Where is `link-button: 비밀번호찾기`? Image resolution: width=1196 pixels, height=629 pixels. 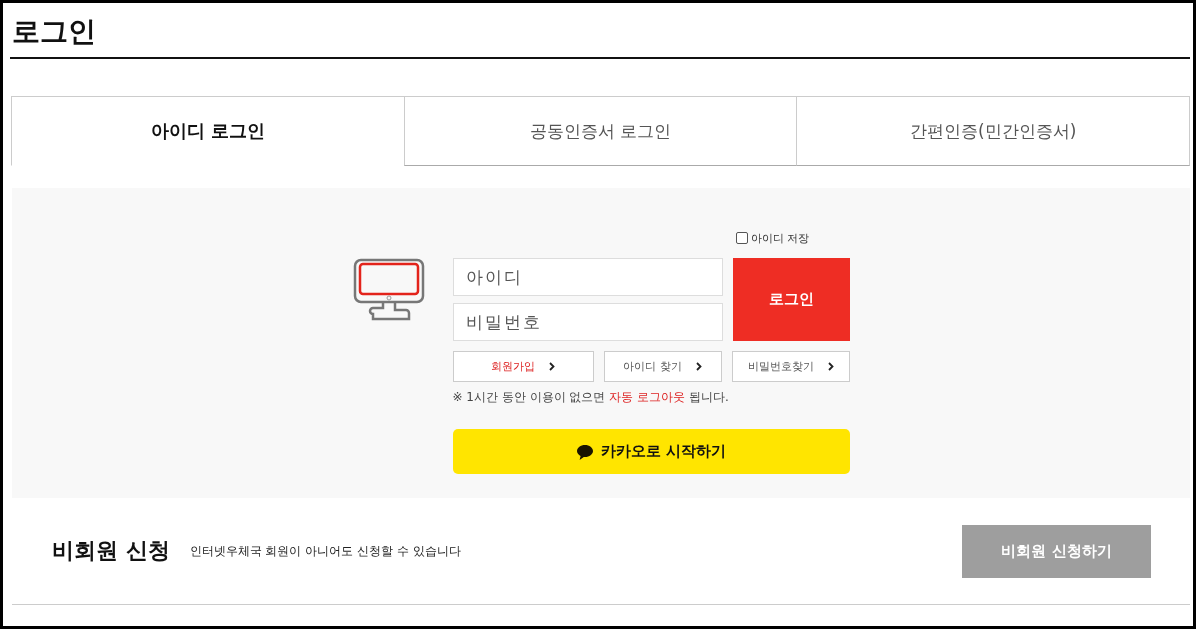 link-button: 비밀번호찾기 is located at coordinates (790, 366).